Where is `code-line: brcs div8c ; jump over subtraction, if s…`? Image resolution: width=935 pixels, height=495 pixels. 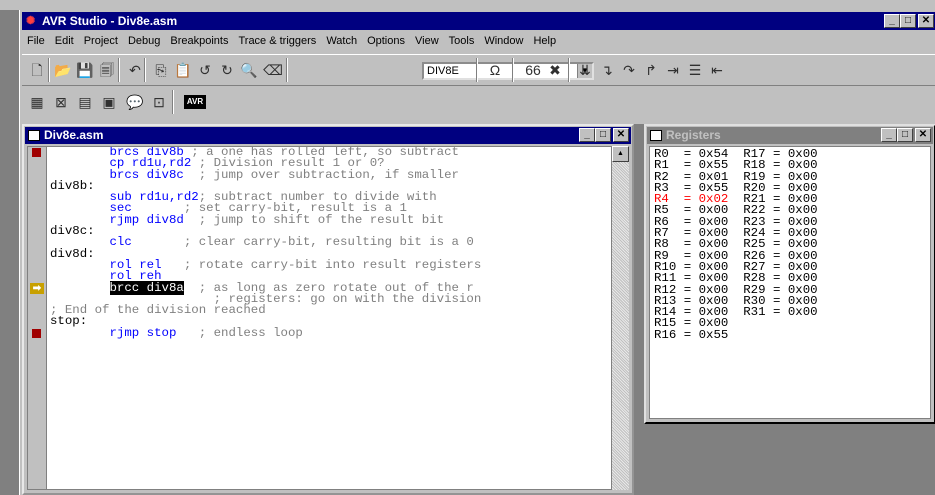
code-line: brcs div8c ; jump over subtraction, if s… is located at coordinates (330, 174).